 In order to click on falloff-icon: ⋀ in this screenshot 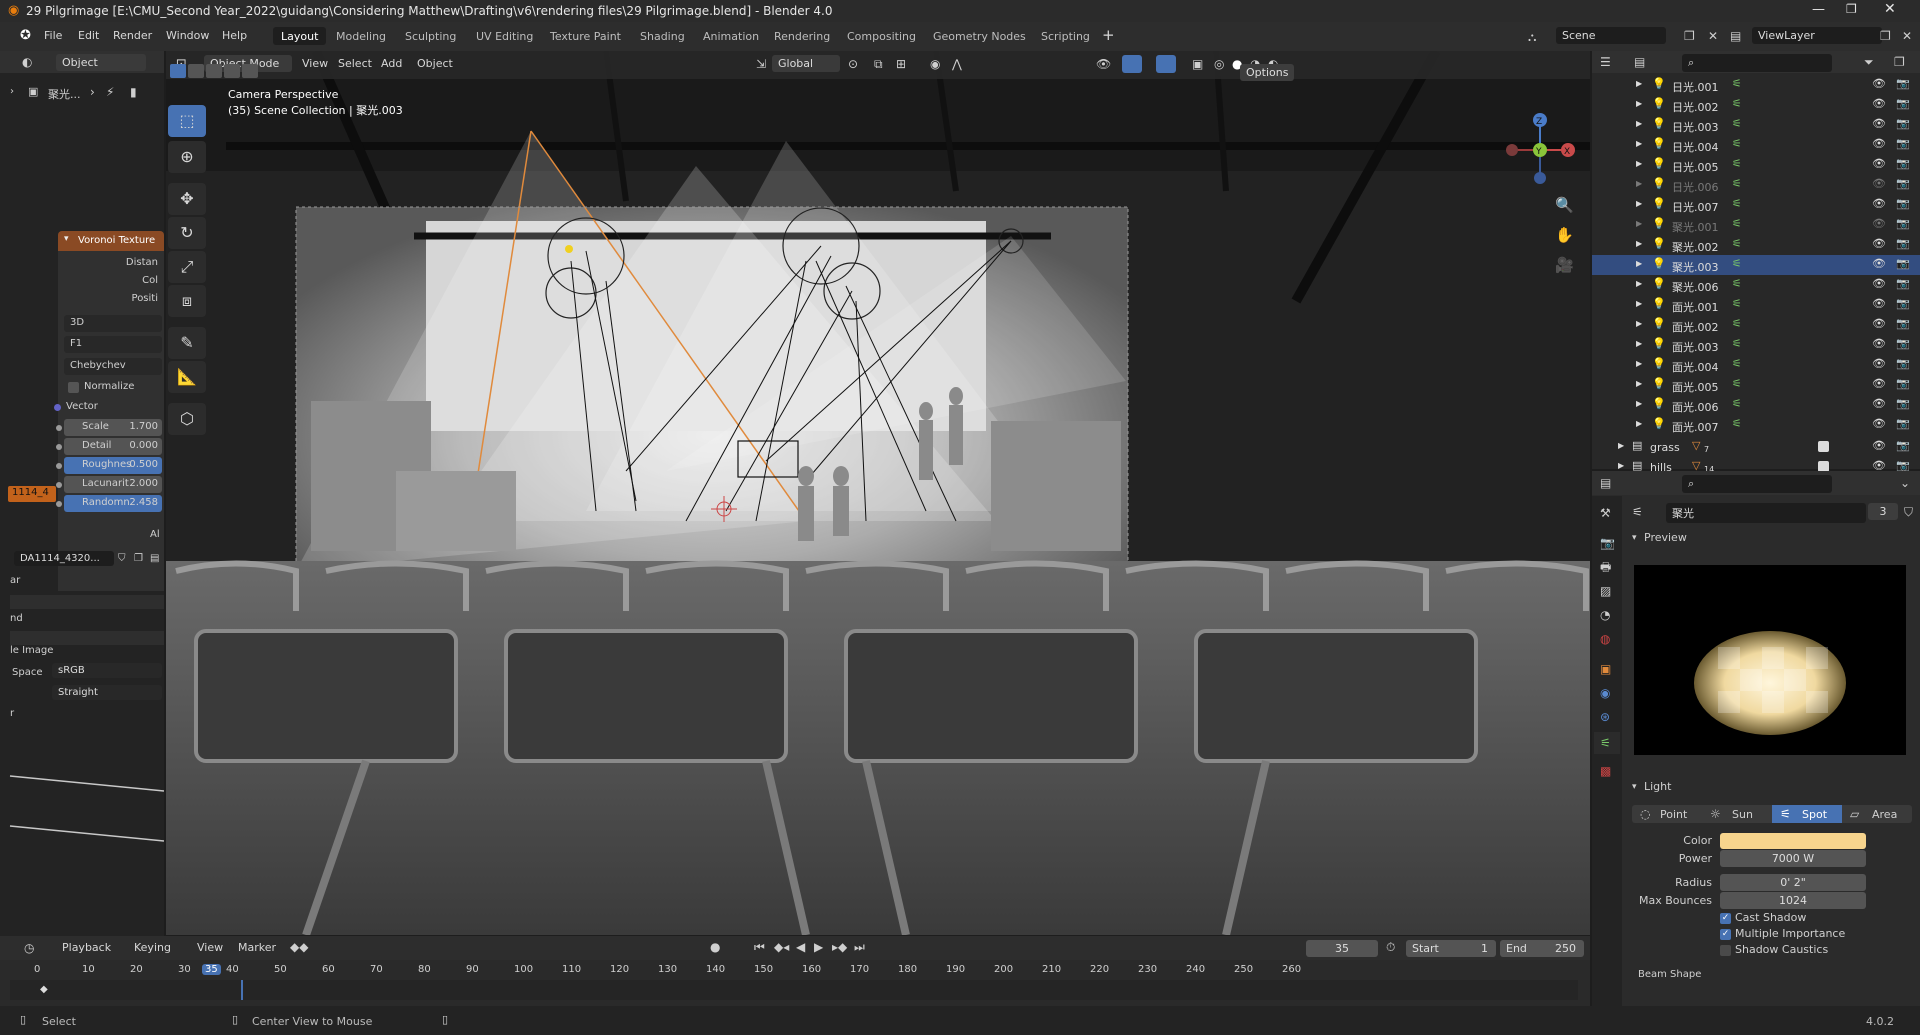, I will do `click(957, 64)`.